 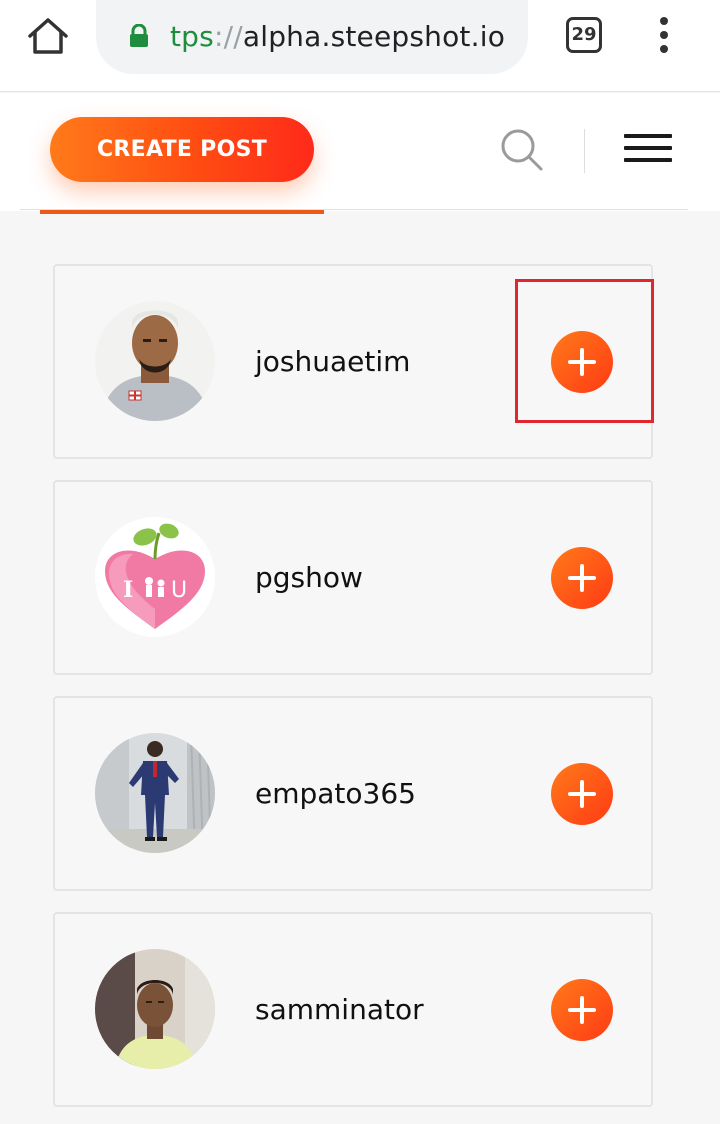 I want to click on hamburger-menu-icon, so click(x=648, y=151).